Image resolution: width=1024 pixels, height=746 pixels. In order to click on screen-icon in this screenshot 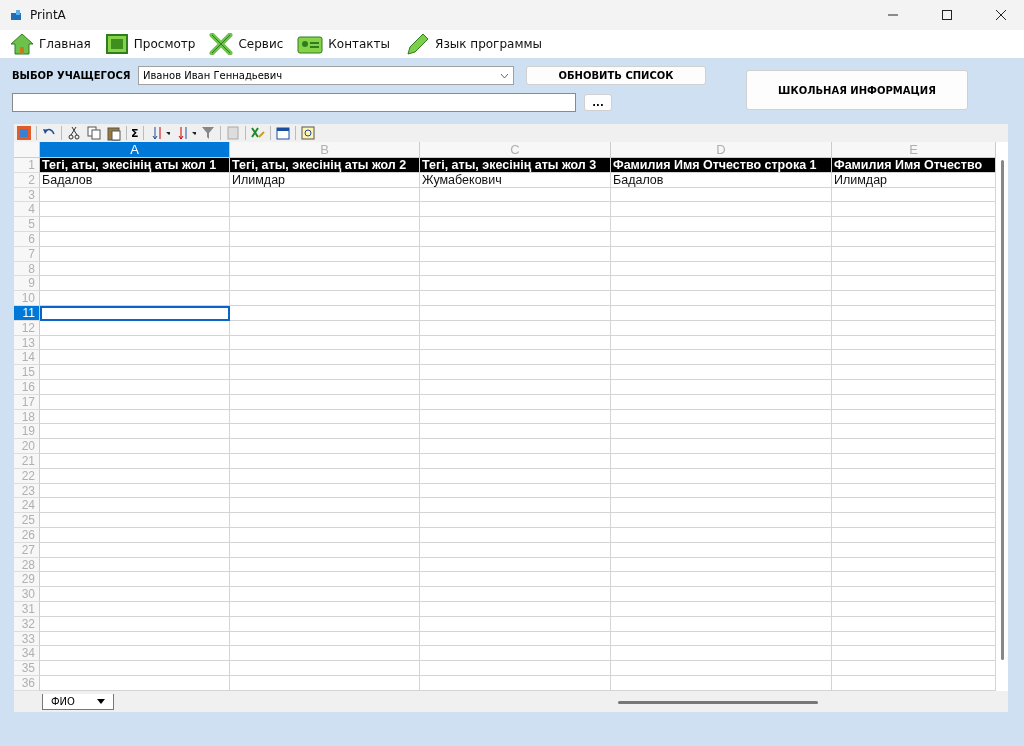, I will do `click(116, 44)`.